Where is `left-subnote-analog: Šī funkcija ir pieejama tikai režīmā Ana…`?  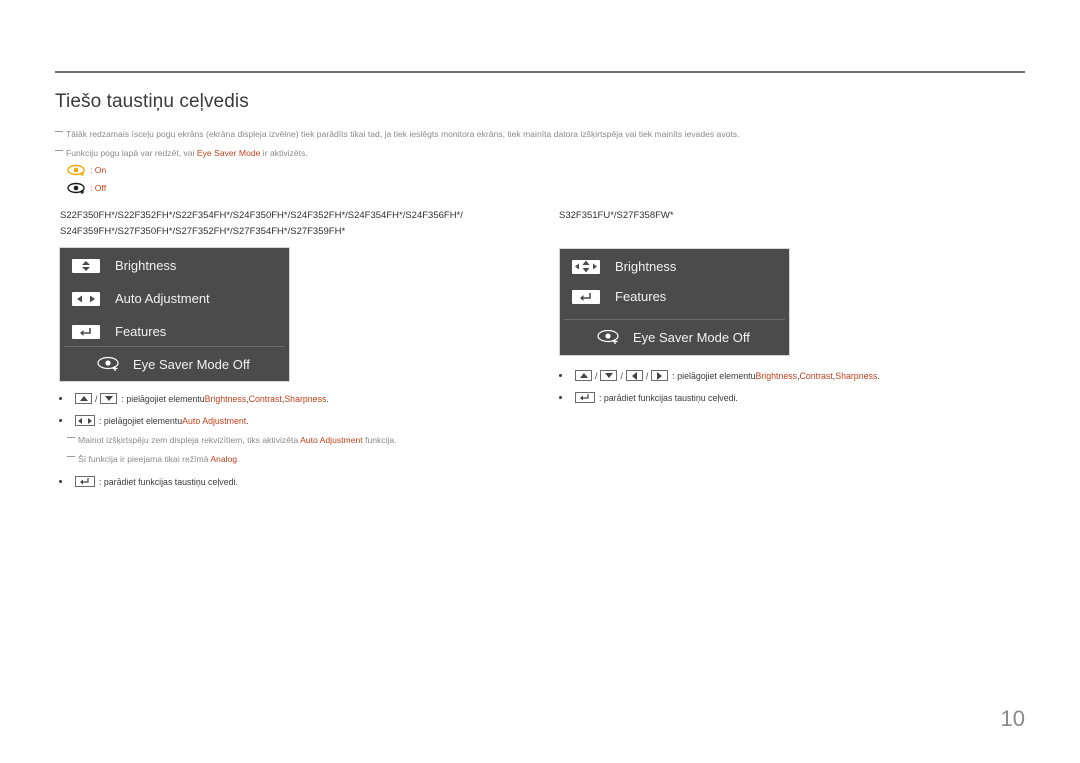 left-subnote-analog: Šī funkcija ir pieejama tikai režīmā Ana… is located at coordinates (153, 459).